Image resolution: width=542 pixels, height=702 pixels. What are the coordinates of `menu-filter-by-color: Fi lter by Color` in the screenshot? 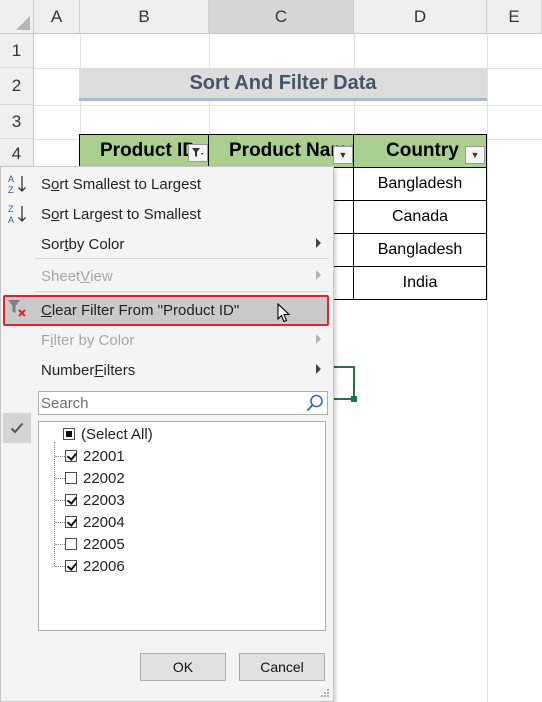 It's located at (167, 340).